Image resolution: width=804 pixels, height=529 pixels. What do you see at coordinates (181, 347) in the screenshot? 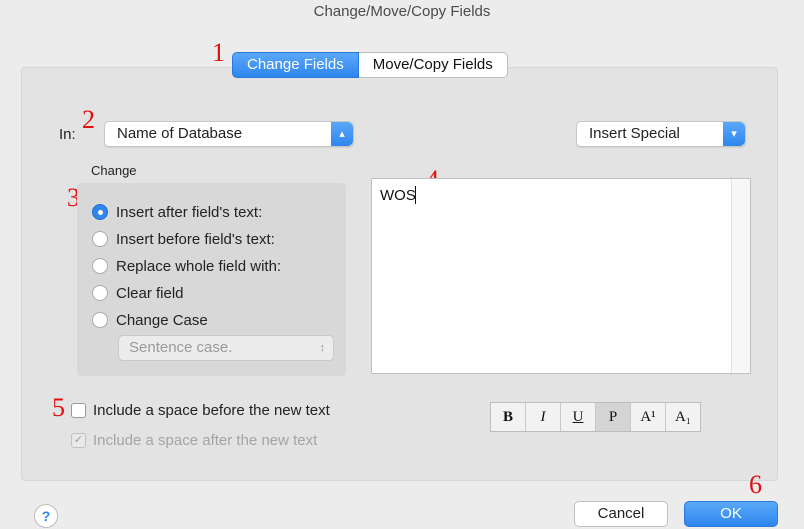
I see `case-select-value: Sentence case.` at bounding box center [181, 347].